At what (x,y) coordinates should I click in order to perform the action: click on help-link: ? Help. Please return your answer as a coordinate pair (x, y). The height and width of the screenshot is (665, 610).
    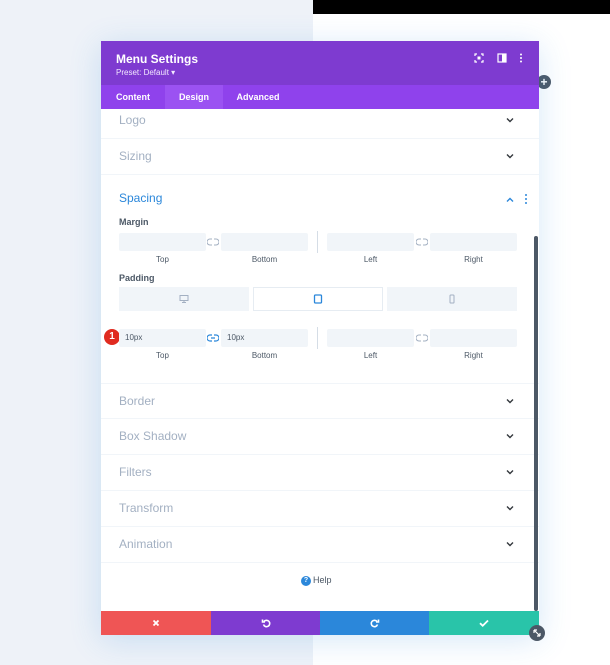
    Looking at the image, I should click on (316, 580).